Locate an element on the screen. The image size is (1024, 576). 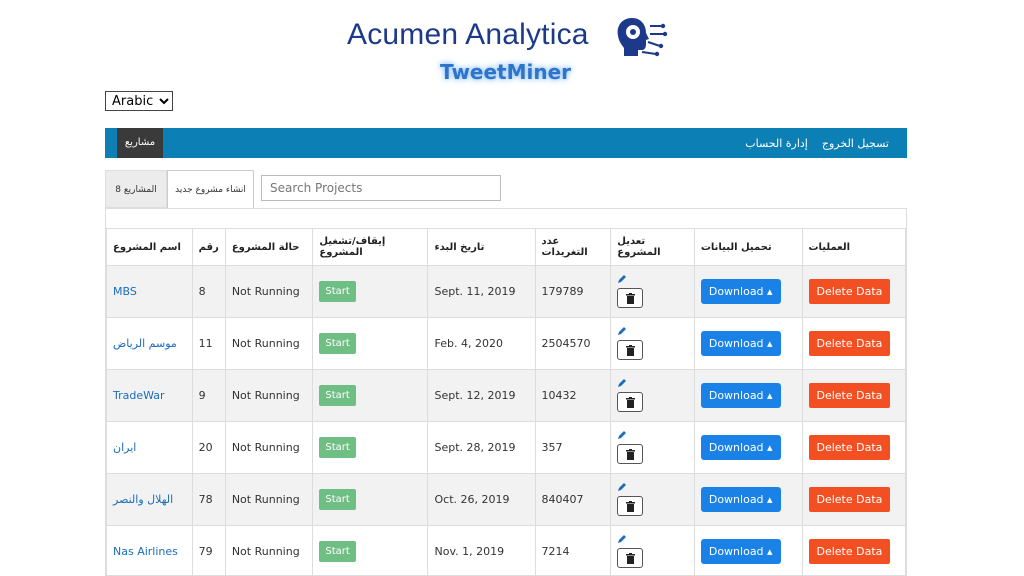
nav-logout-link: تسجيل الخروج is located at coordinates (855, 143).